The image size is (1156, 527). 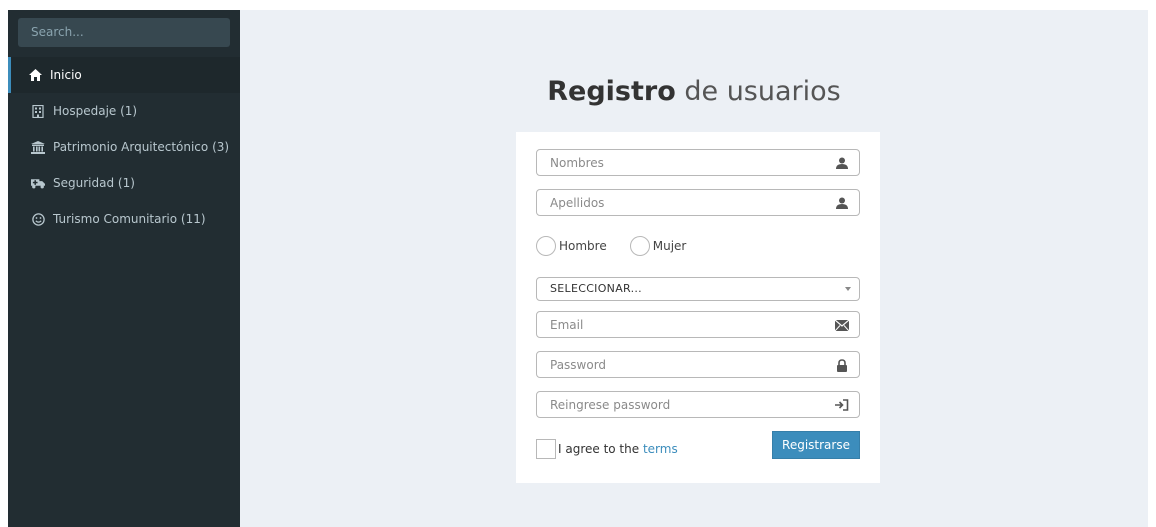 I want to click on sidebar-item-inicio: Inicio, so click(x=124, y=75).